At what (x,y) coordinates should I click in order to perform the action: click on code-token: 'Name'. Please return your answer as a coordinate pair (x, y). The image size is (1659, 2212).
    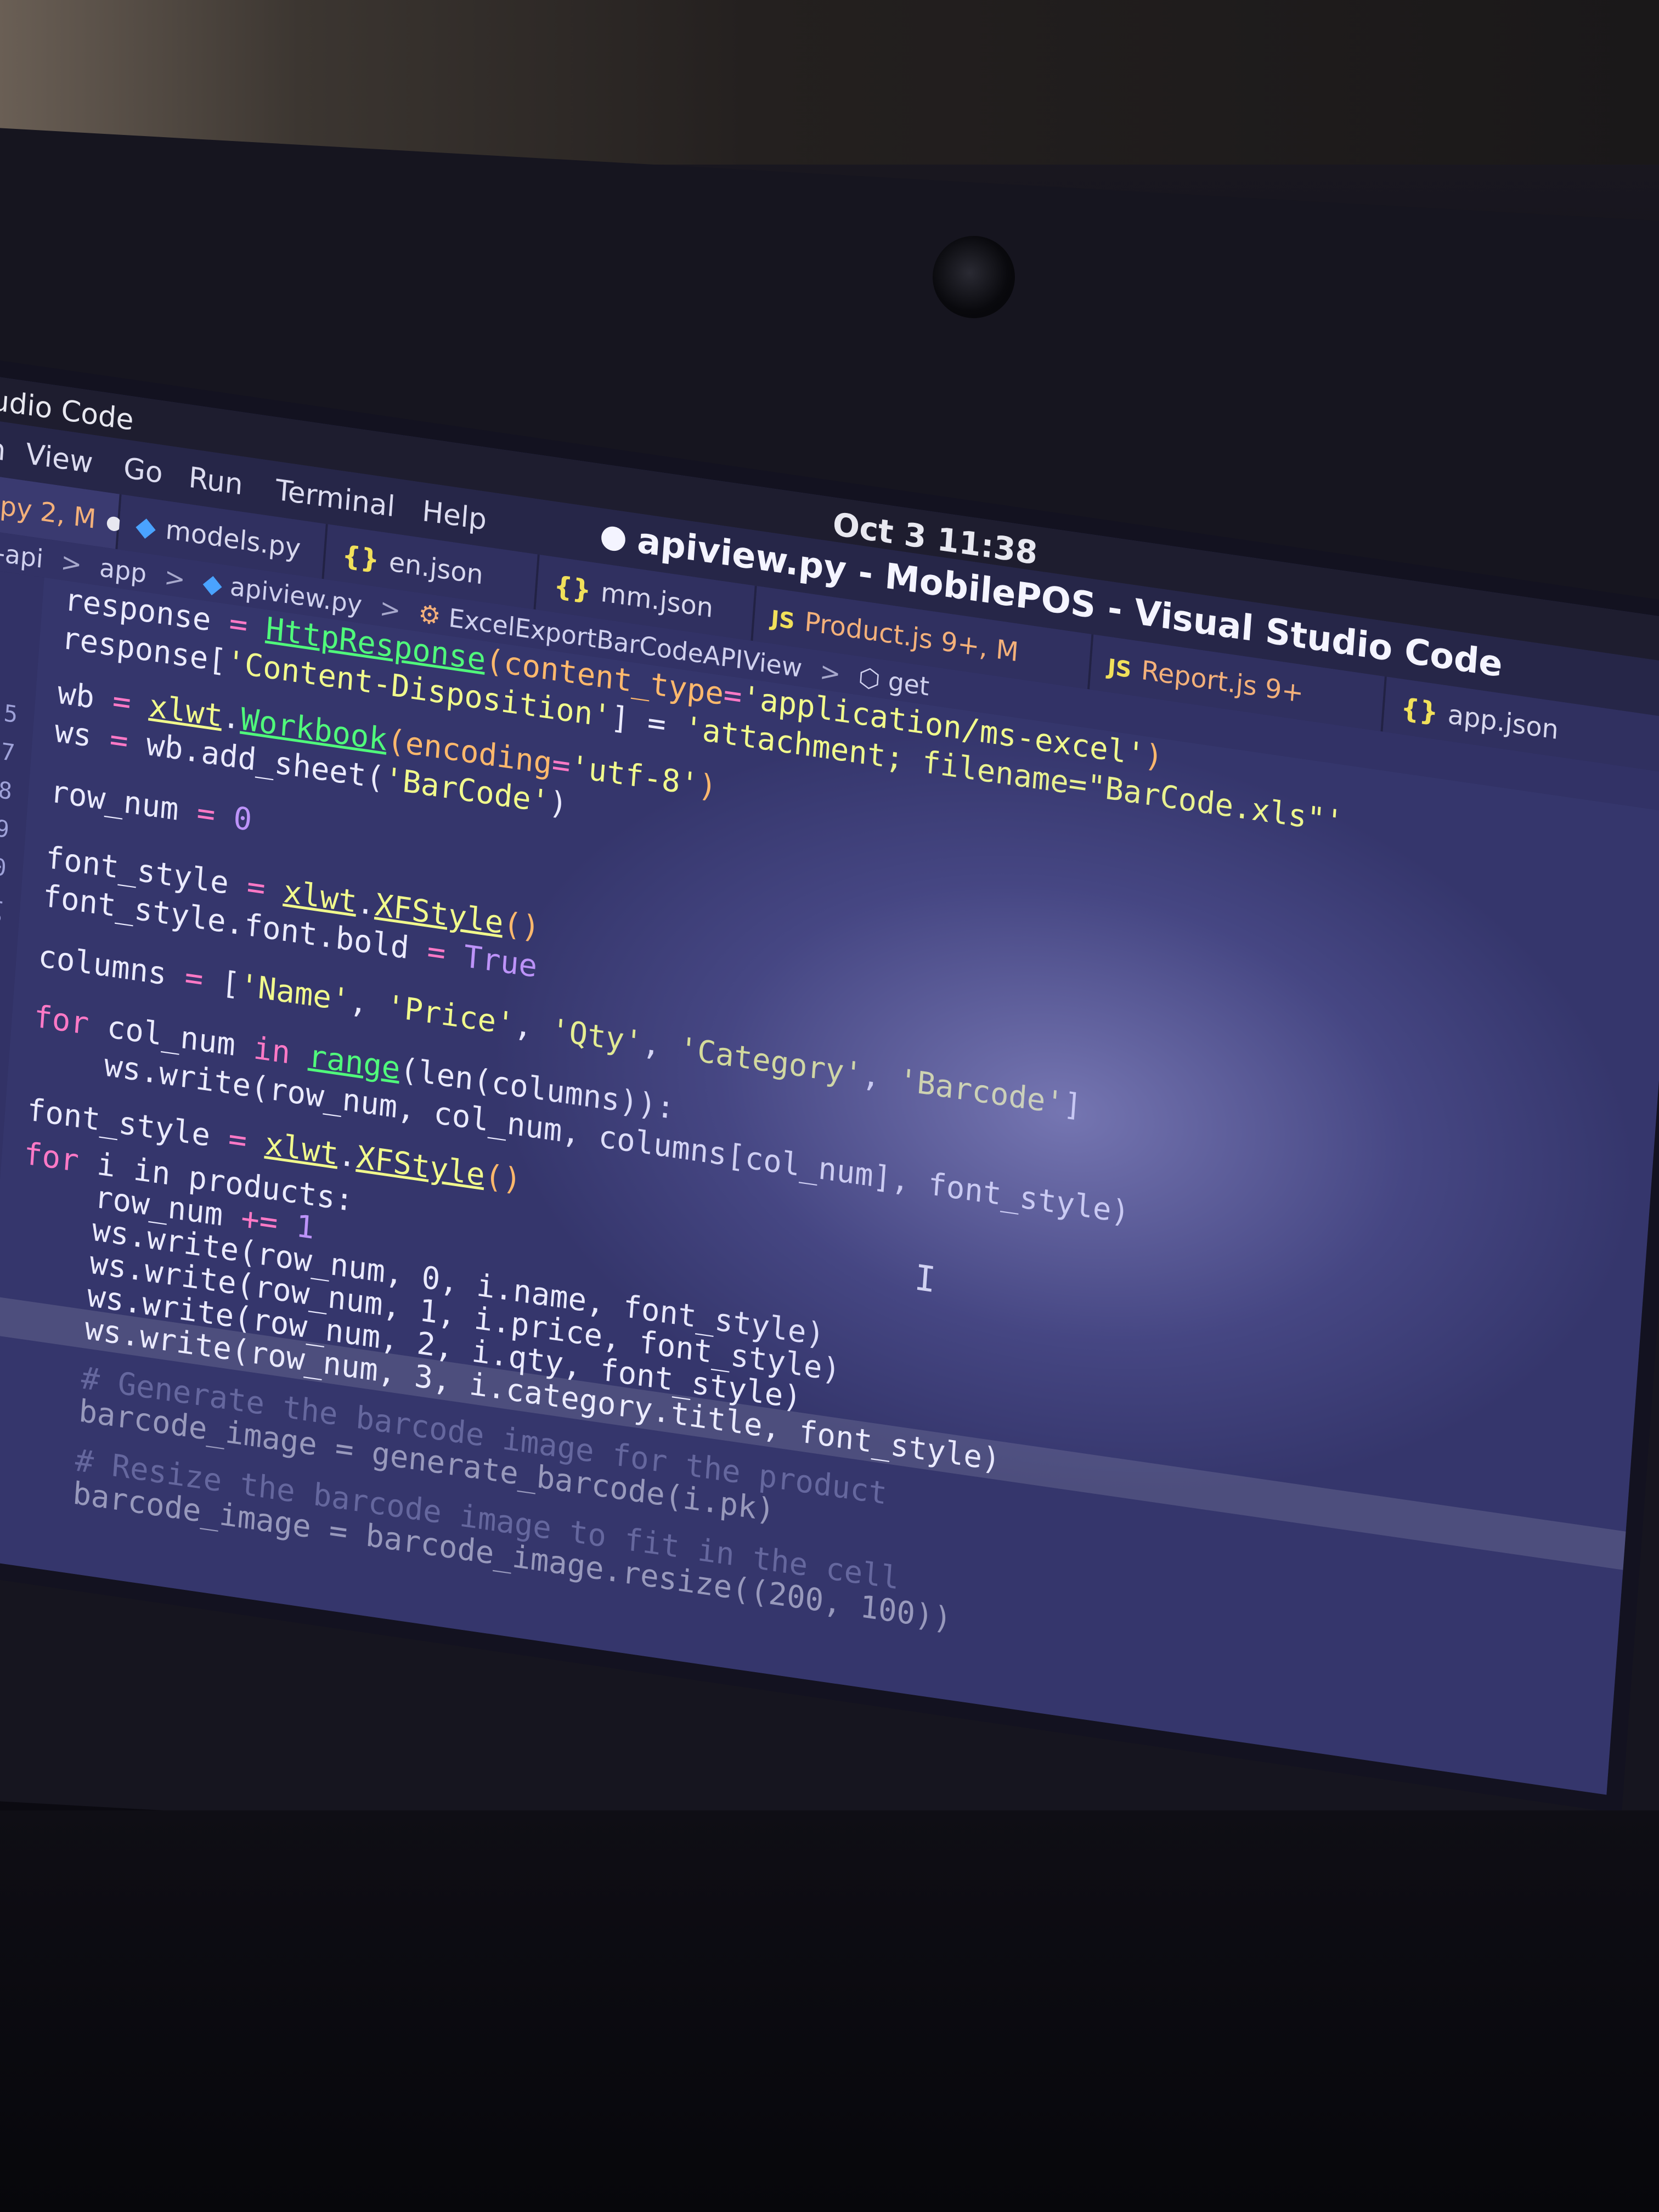
    Looking at the image, I should click on (295, 993).